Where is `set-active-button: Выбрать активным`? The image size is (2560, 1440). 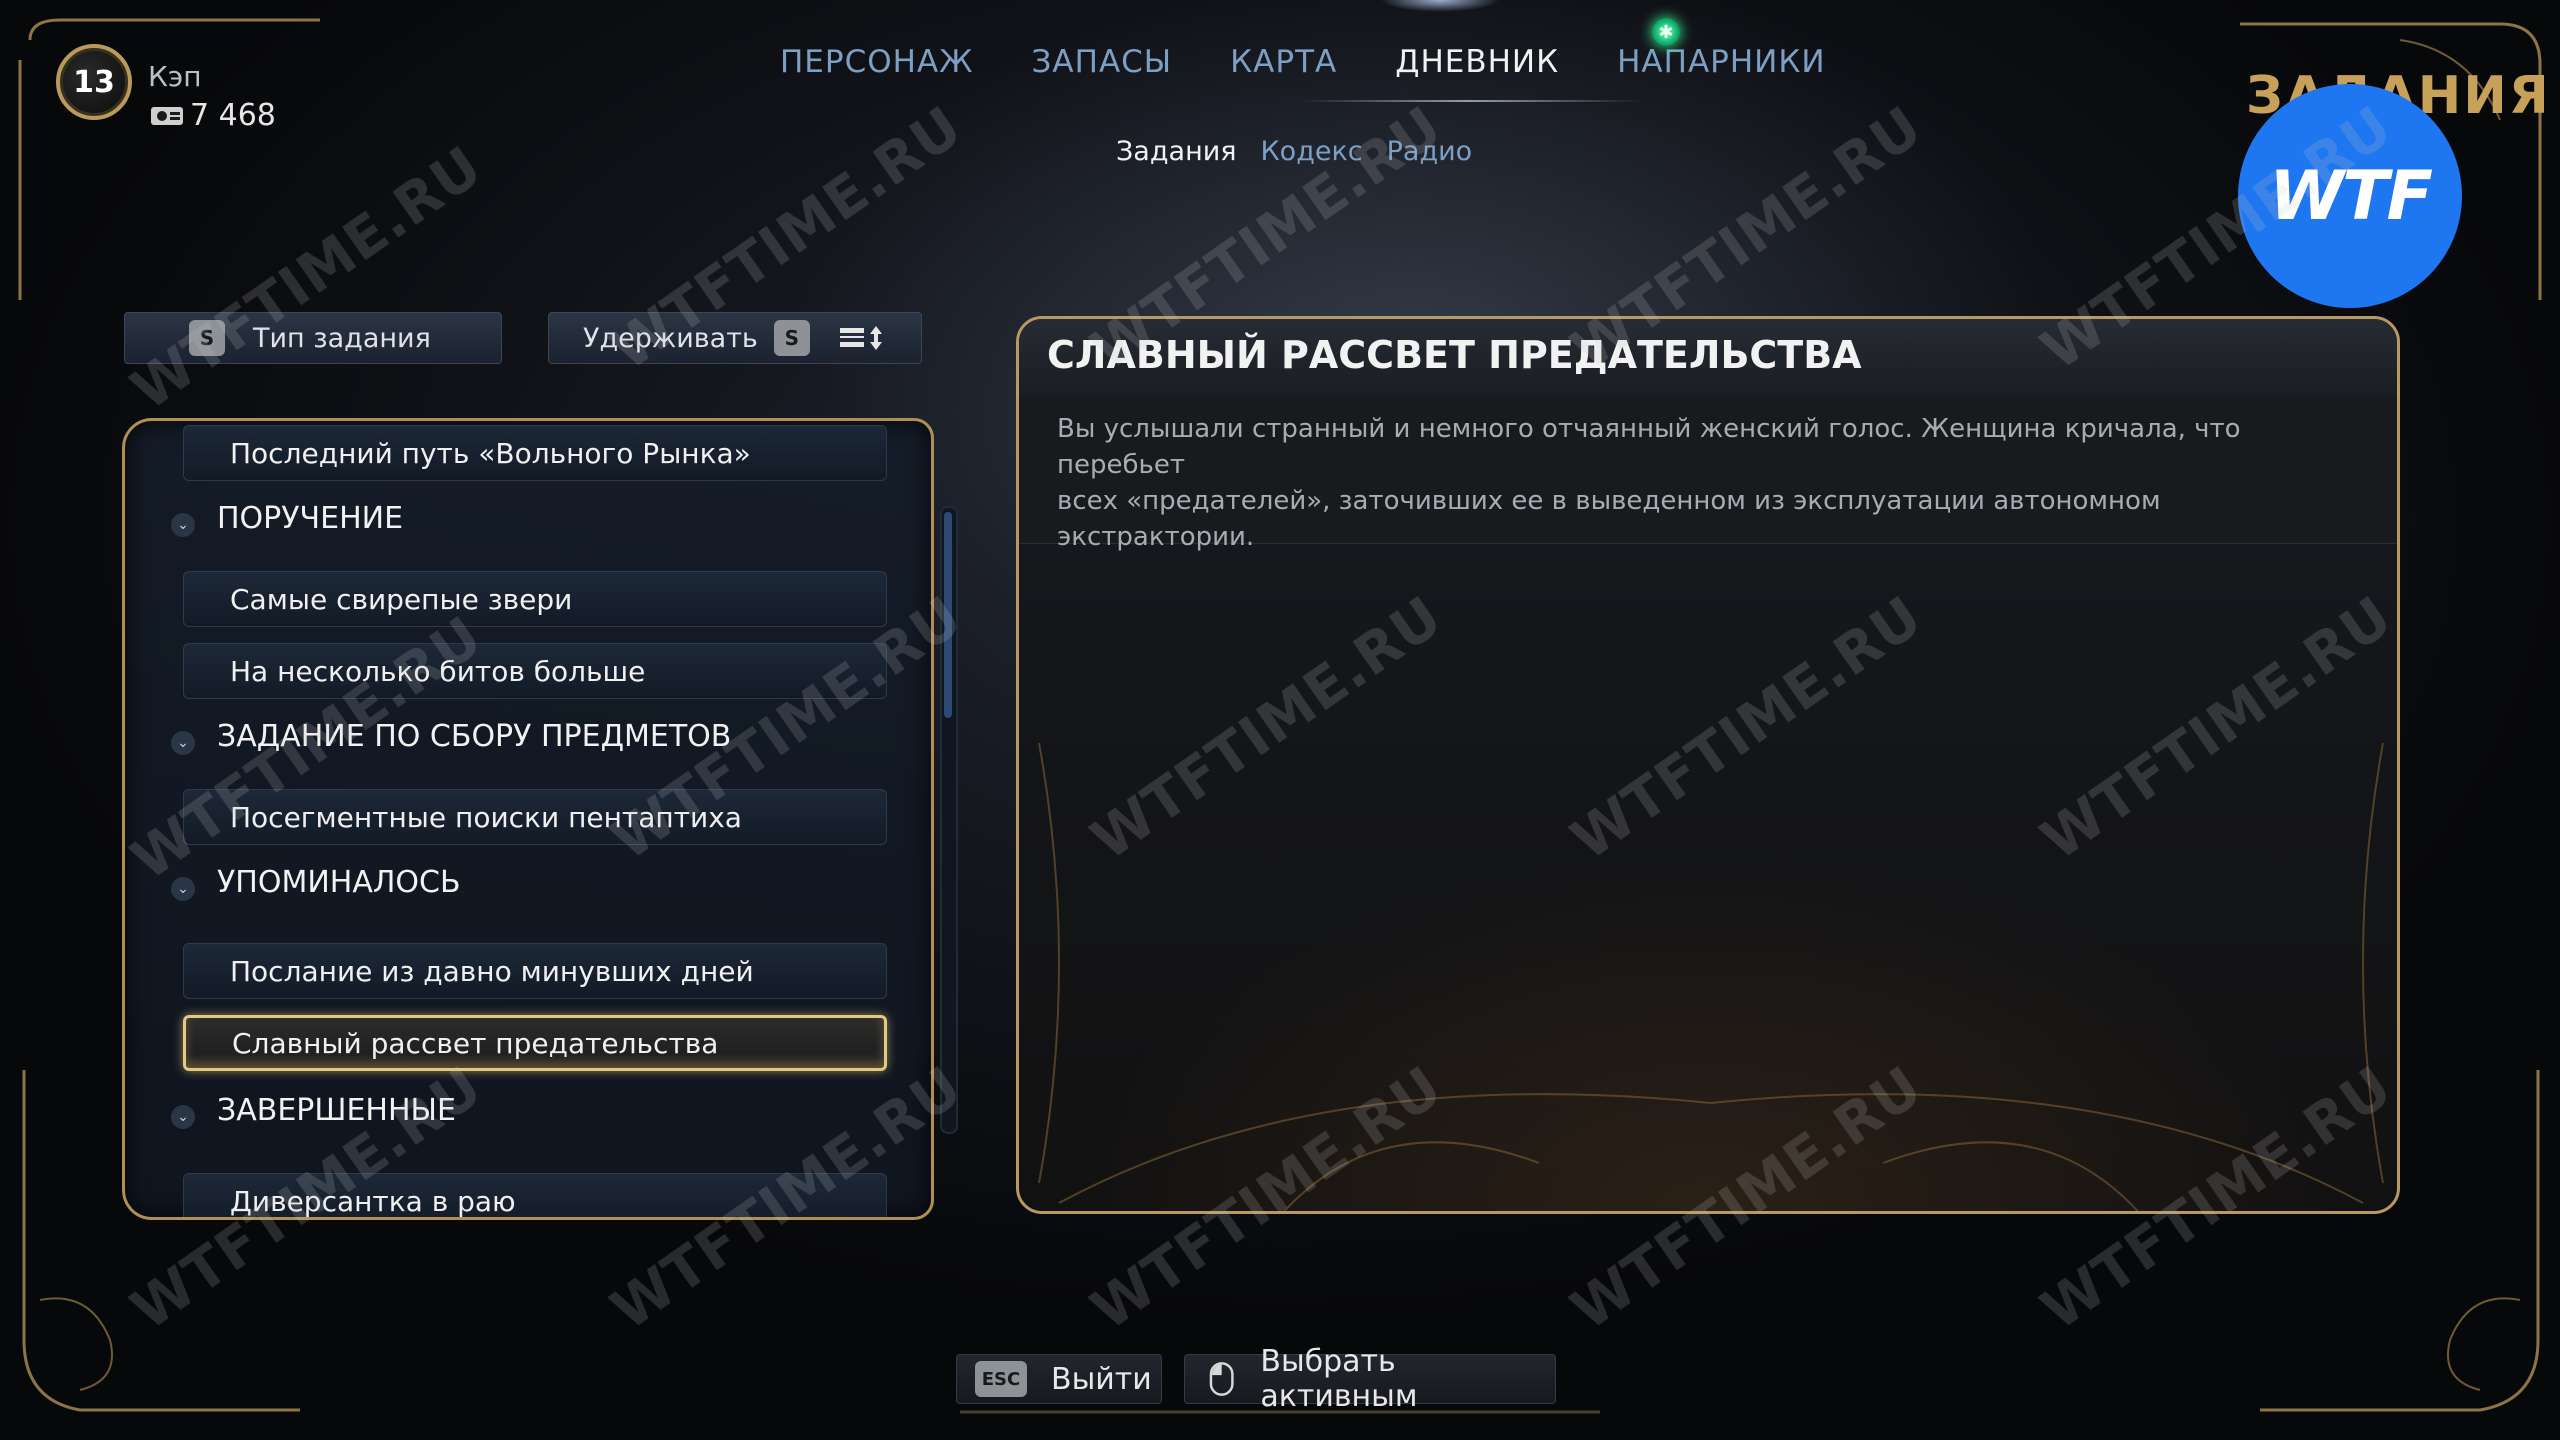
set-active-button: Выбрать активным is located at coordinates (1370, 1379).